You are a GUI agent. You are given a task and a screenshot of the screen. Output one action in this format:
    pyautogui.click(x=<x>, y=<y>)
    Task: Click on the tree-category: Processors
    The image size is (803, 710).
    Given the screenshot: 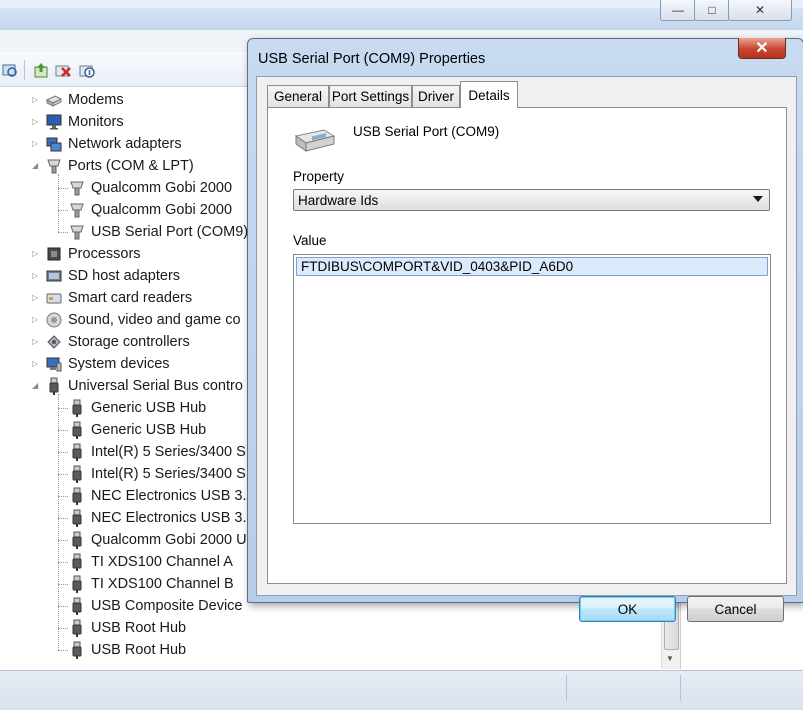 What is the action you would take?
    pyautogui.click(x=93, y=254)
    